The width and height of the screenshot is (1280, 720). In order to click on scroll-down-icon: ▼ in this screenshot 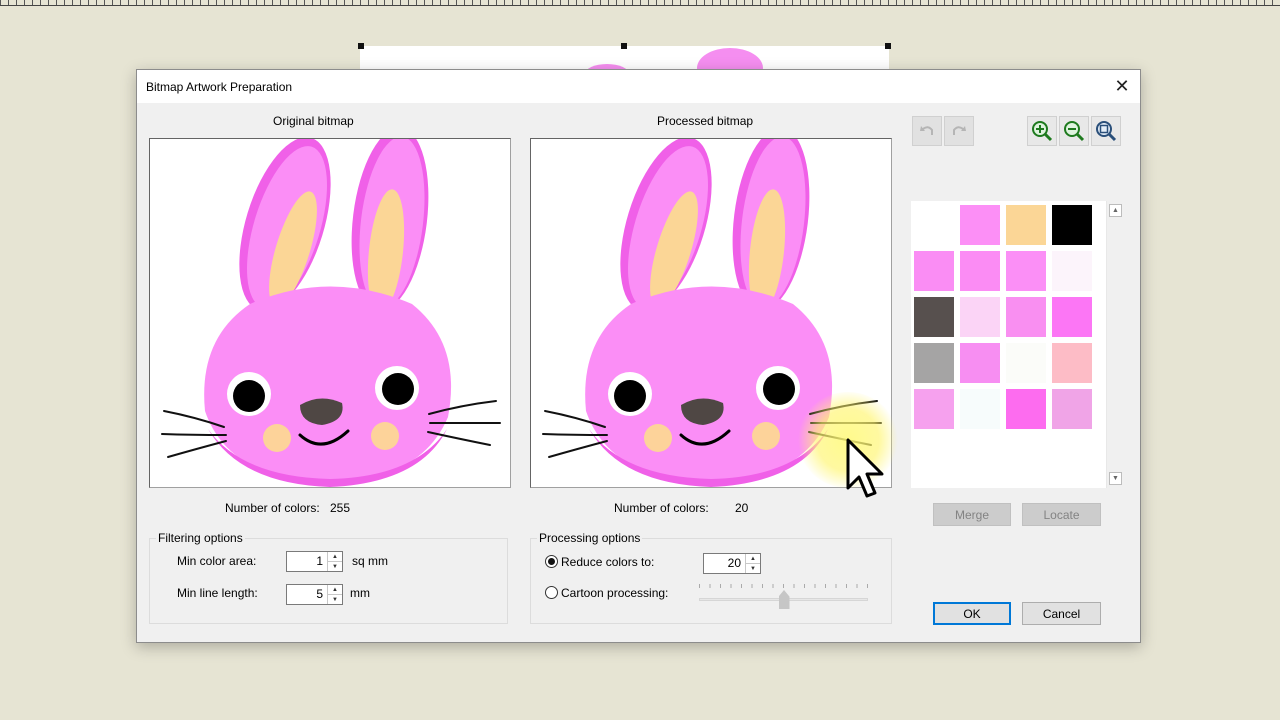, I will do `click(1115, 478)`.